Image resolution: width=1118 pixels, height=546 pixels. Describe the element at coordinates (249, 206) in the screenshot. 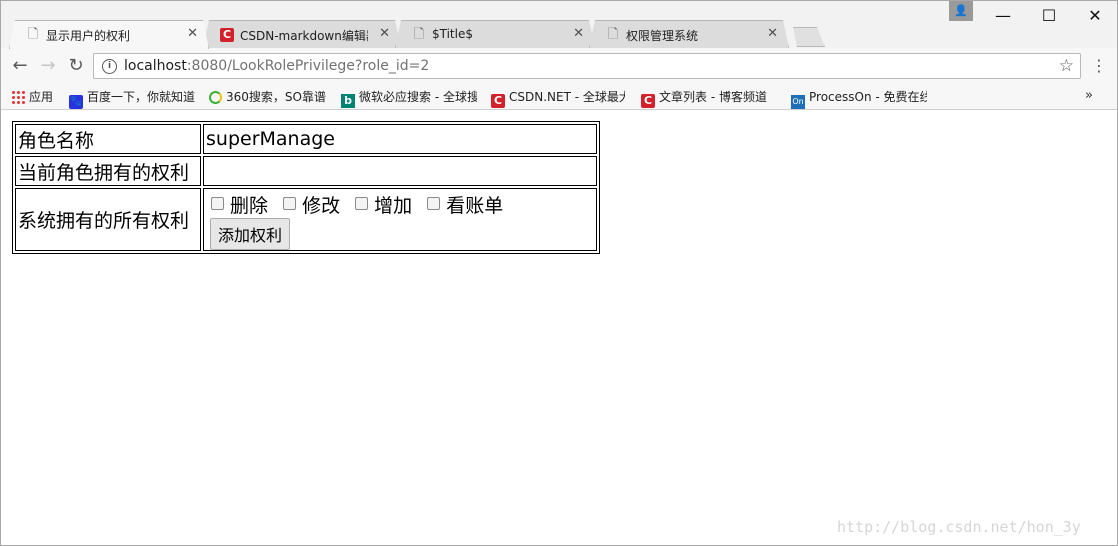

I see `privilege-label: 删除` at that location.